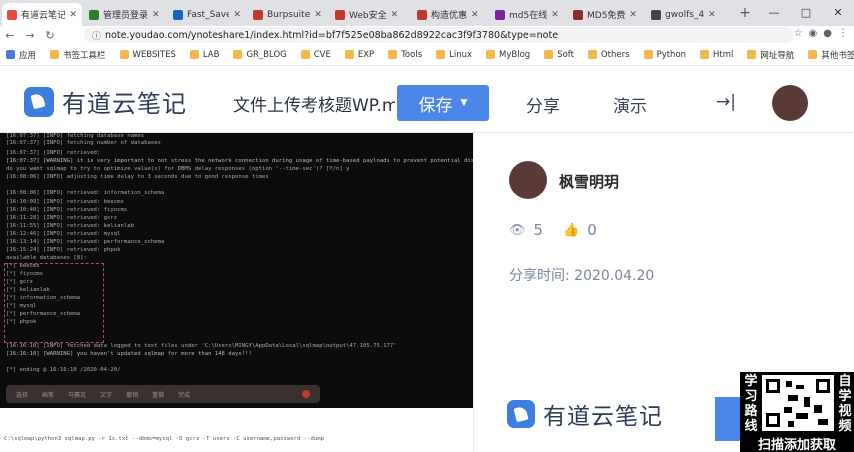 The width and height of the screenshot is (854, 452). What do you see at coordinates (125, 14) in the screenshot?
I see `tab-admin-login: 管理员登录 ✕` at bounding box center [125, 14].